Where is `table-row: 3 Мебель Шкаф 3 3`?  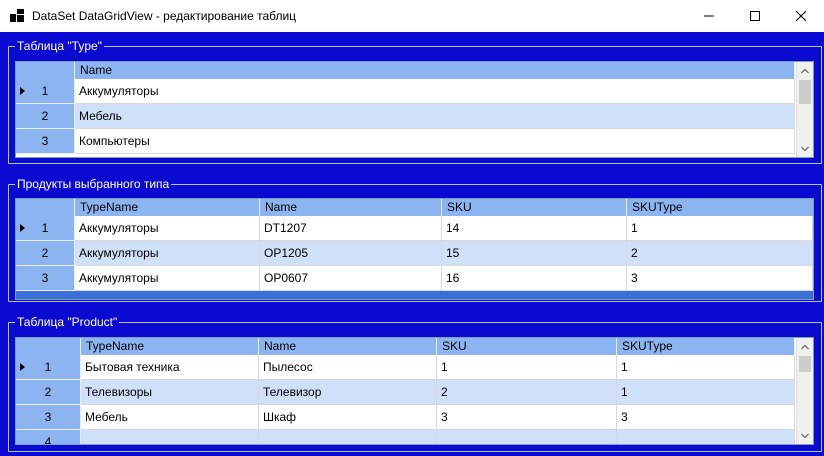
table-row: 3 Мебель Шкаф 3 3 is located at coordinates (405, 417).